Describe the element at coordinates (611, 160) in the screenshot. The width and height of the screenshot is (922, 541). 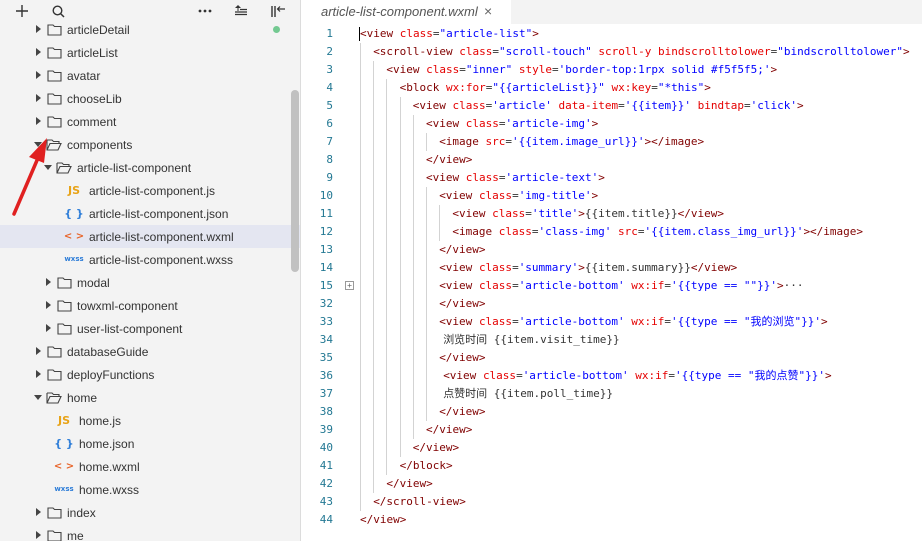
I see `code-line: 8 </view>` at that location.